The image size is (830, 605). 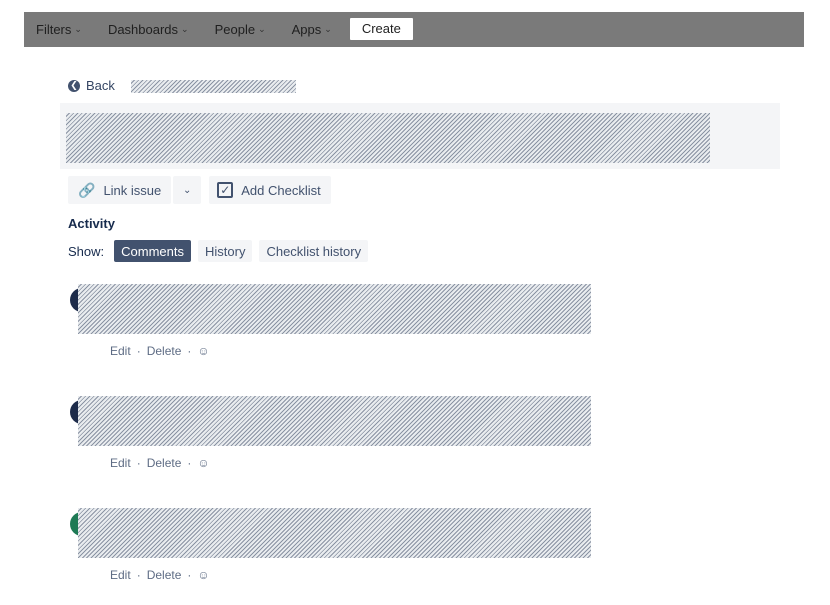 What do you see at coordinates (100, 85) in the screenshot?
I see `back-label: Back` at bounding box center [100, 85].